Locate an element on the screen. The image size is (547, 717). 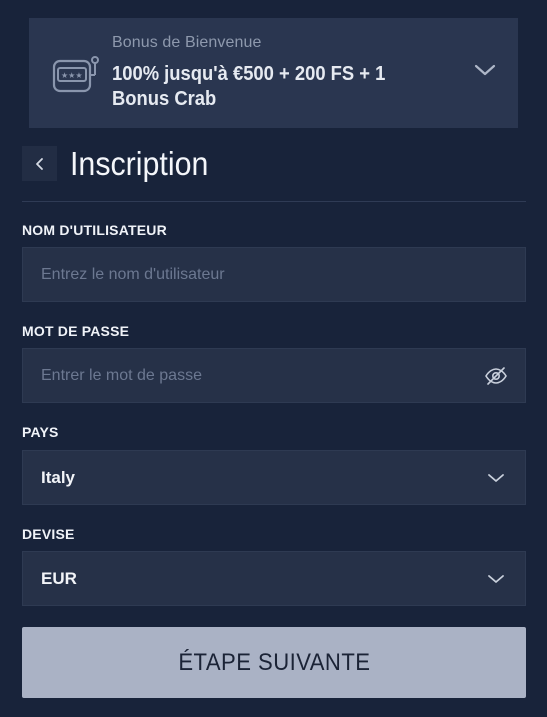
country-value: Italy is located at coordinates (58, 477).